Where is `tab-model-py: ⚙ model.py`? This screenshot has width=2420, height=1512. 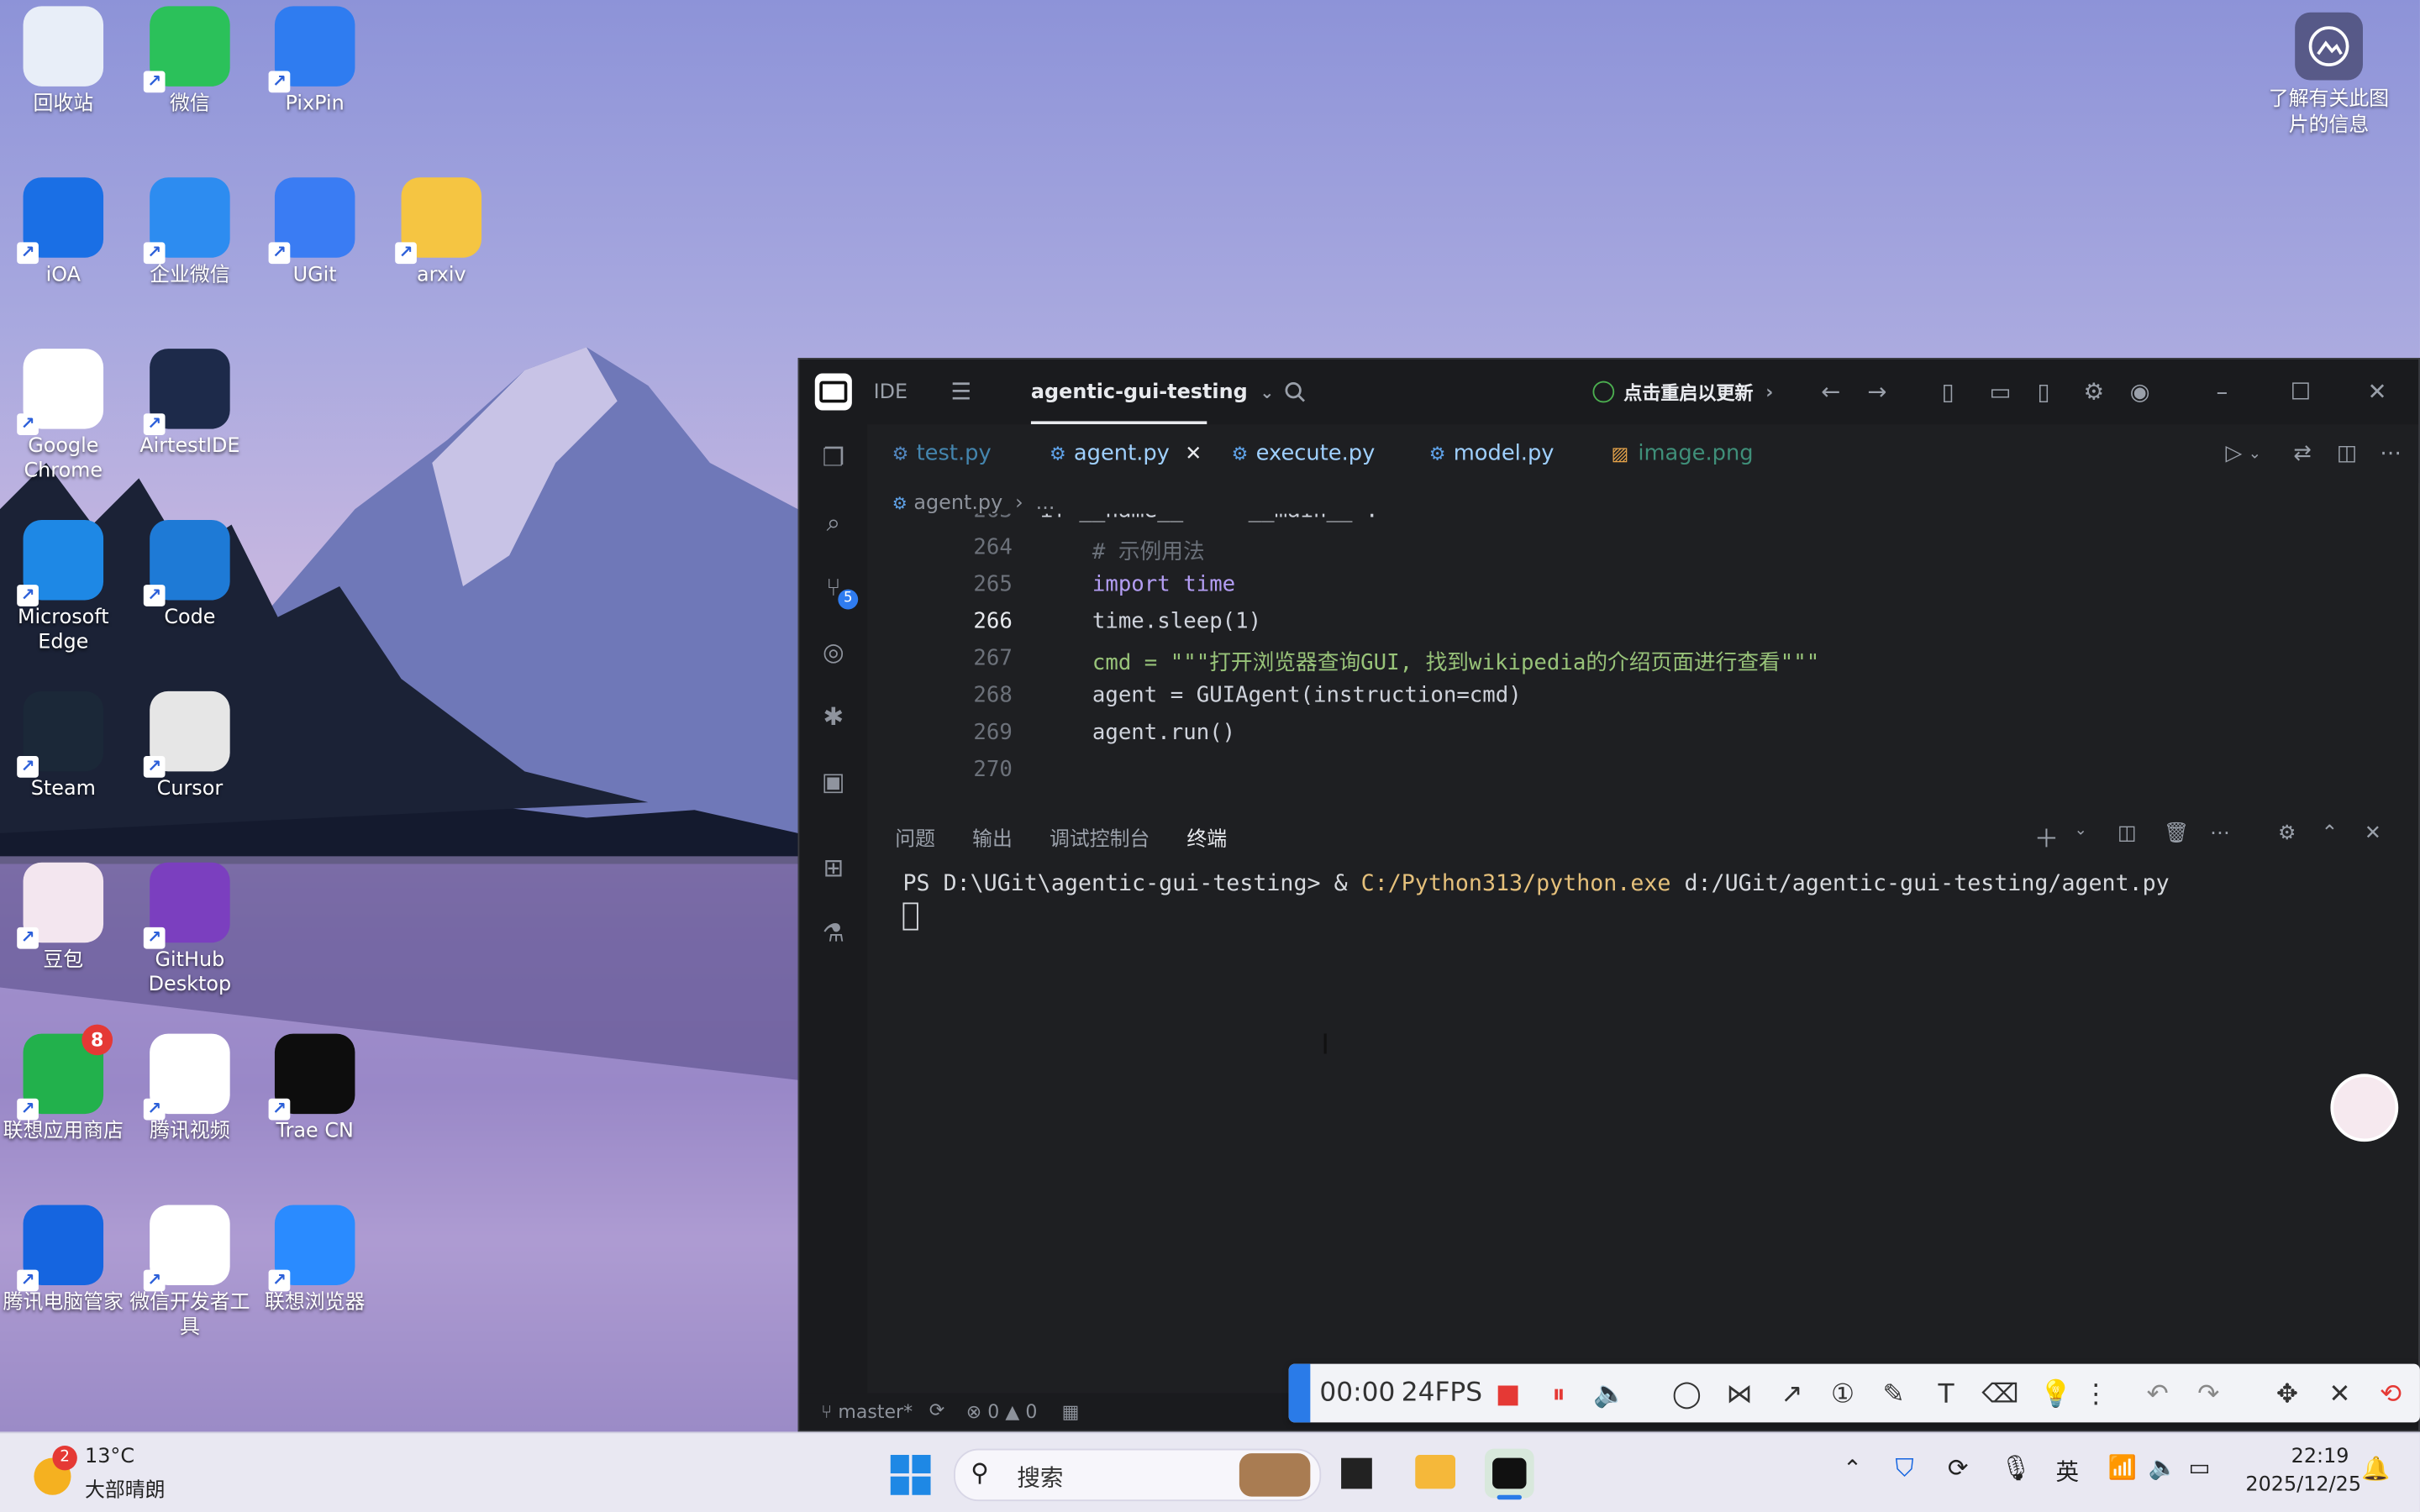 tab-model-py: ⚙ model.py is located at coordinates (1492, 453).